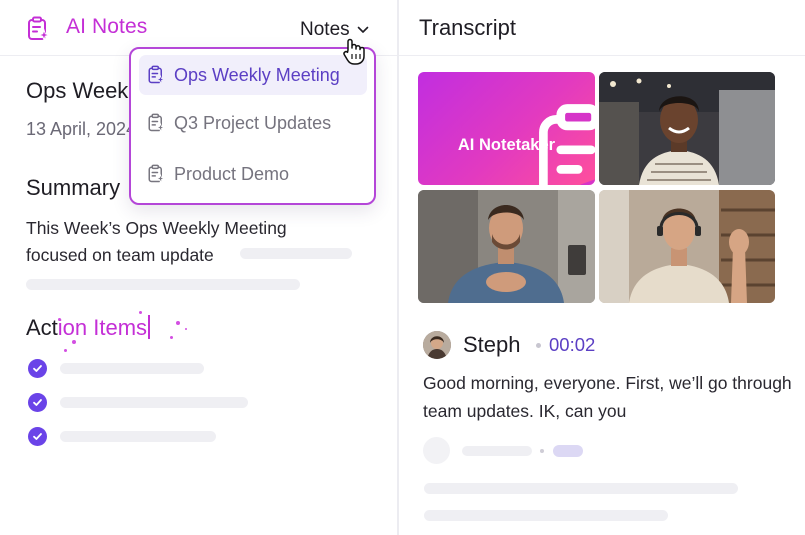 The image size is (805, 535). Describe the element at coordinates (398, 267) in the screenshot. I see `panel-divider` at that location.